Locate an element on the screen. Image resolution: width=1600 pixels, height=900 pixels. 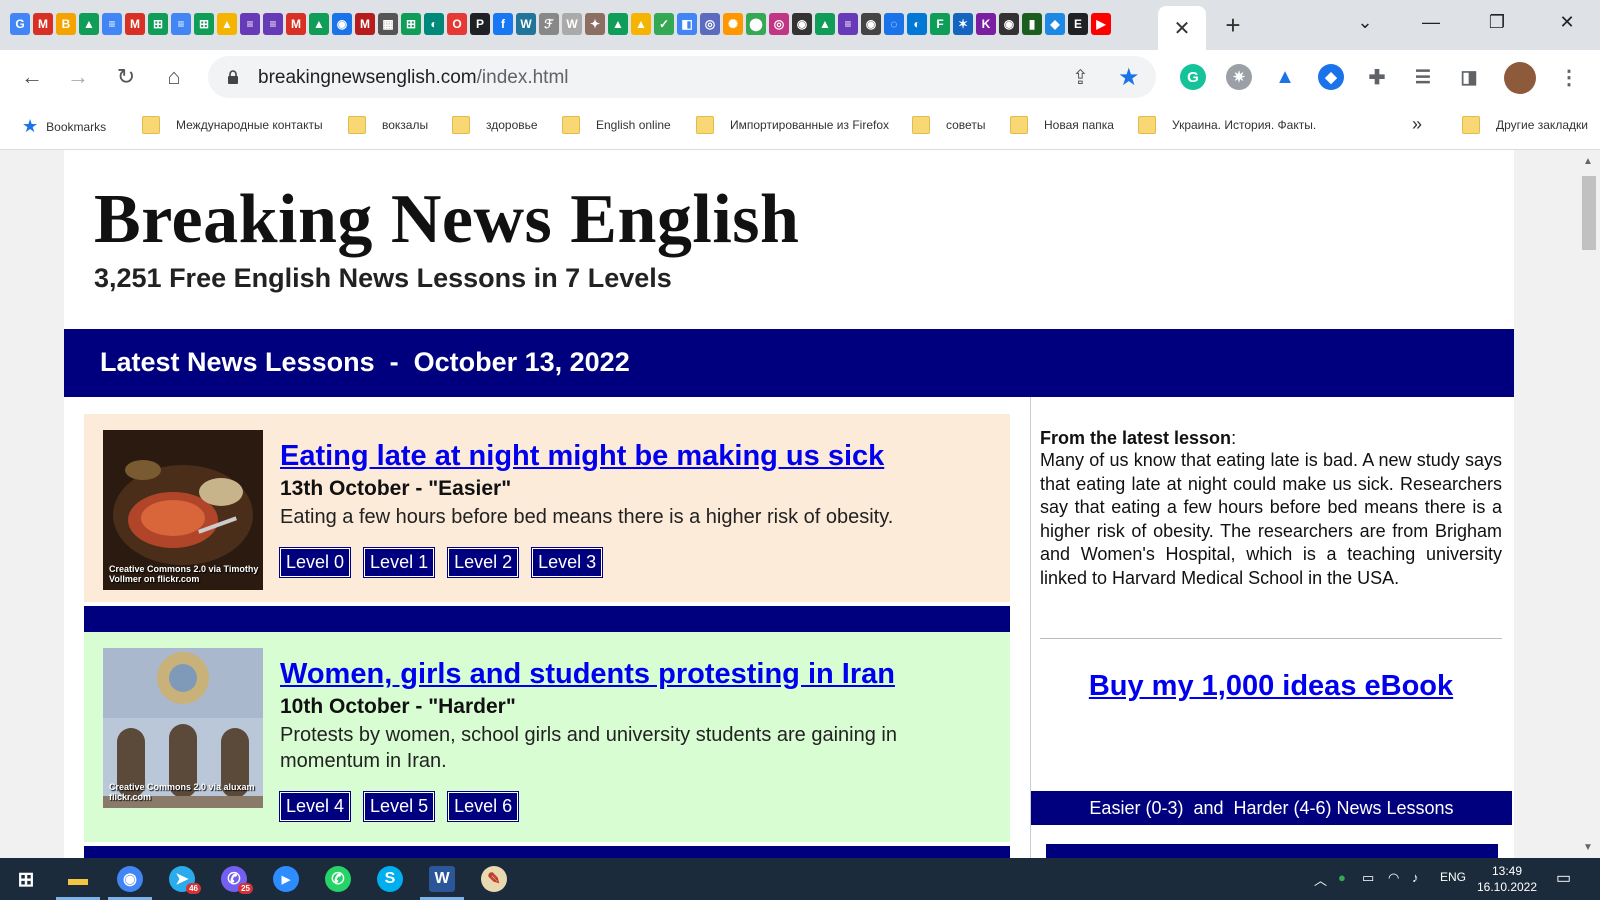
classroom-icon: ◐ is located at coordinates (434, 24).